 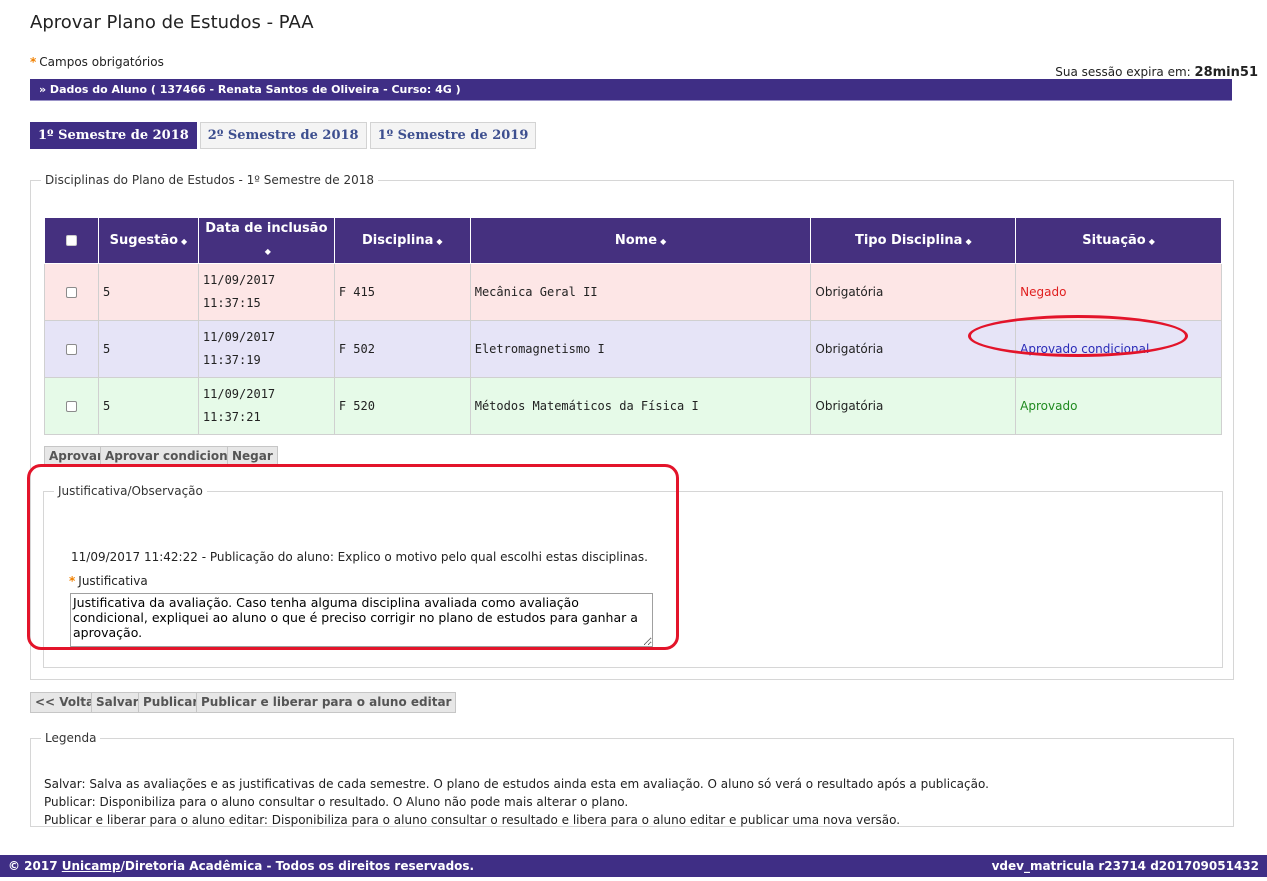 What do you see at coordinates (640, 292) in the screenshot?
I see `cell-nome: Mecânica Geral II` at bounding box center [640, 292].